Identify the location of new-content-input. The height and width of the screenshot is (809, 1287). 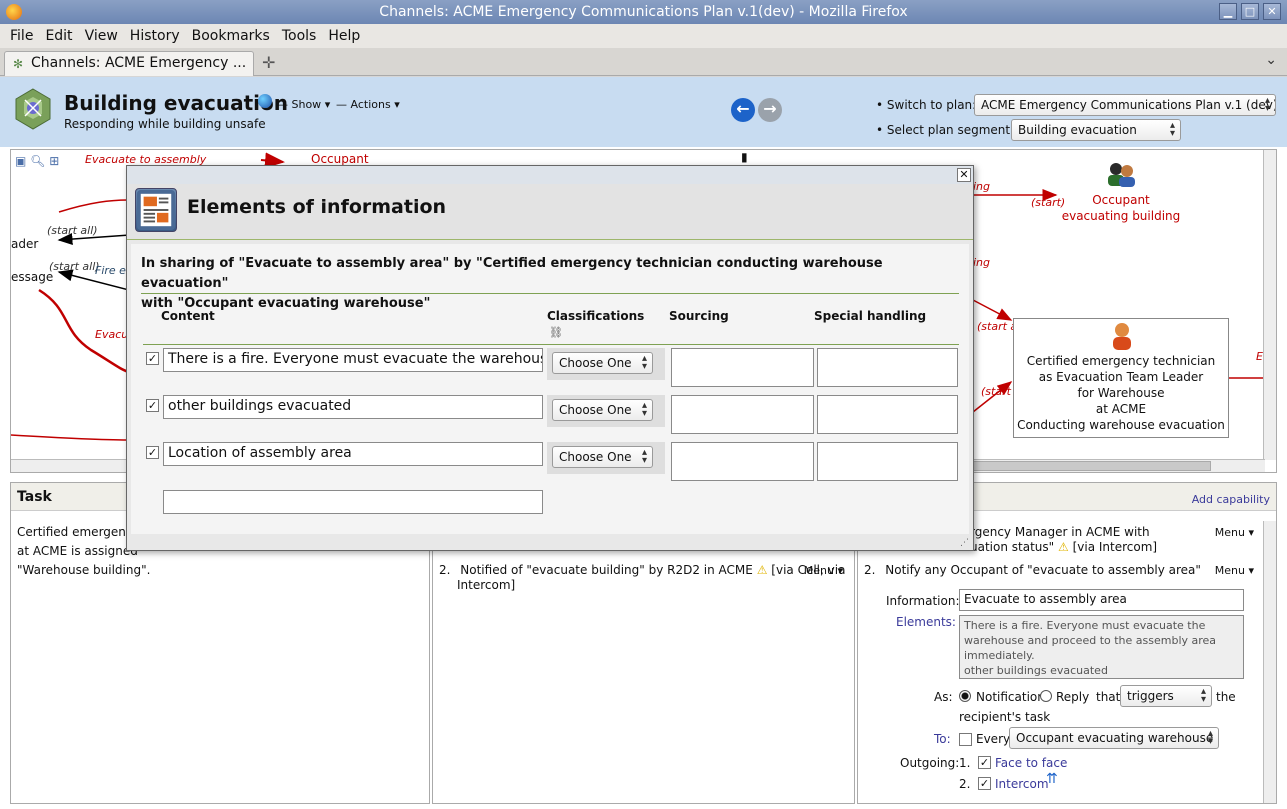
(353, 502).